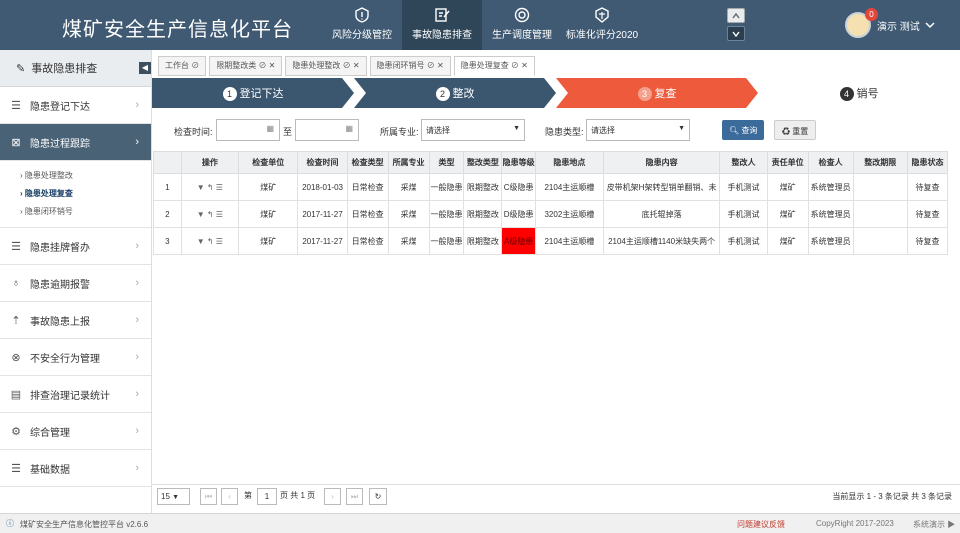  Describe the element at coordinates (522, 25) in the screenshot. I see `nav-dispatch: 生产调度管理` at that location.